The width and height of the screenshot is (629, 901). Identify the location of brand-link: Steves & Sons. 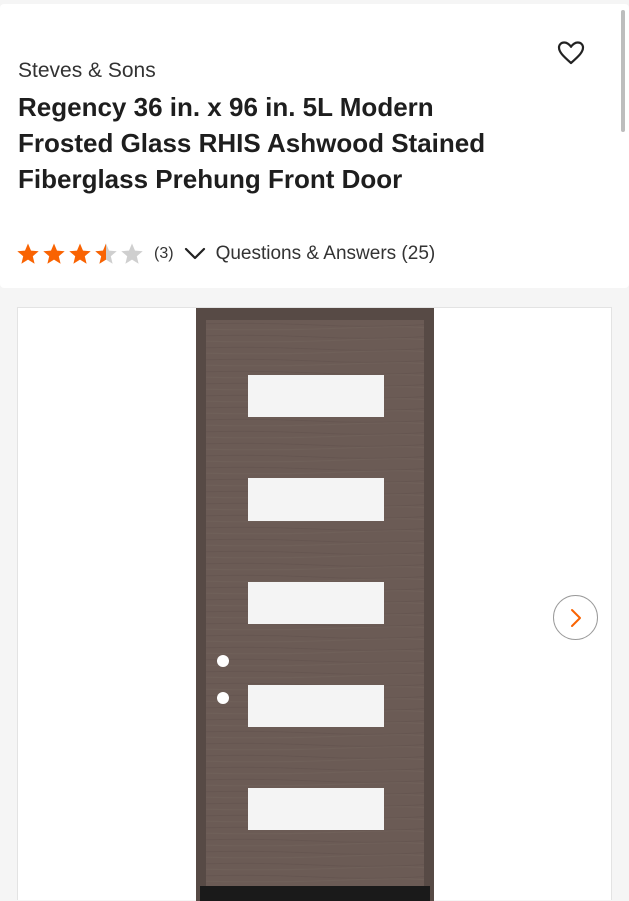
(87, 71).